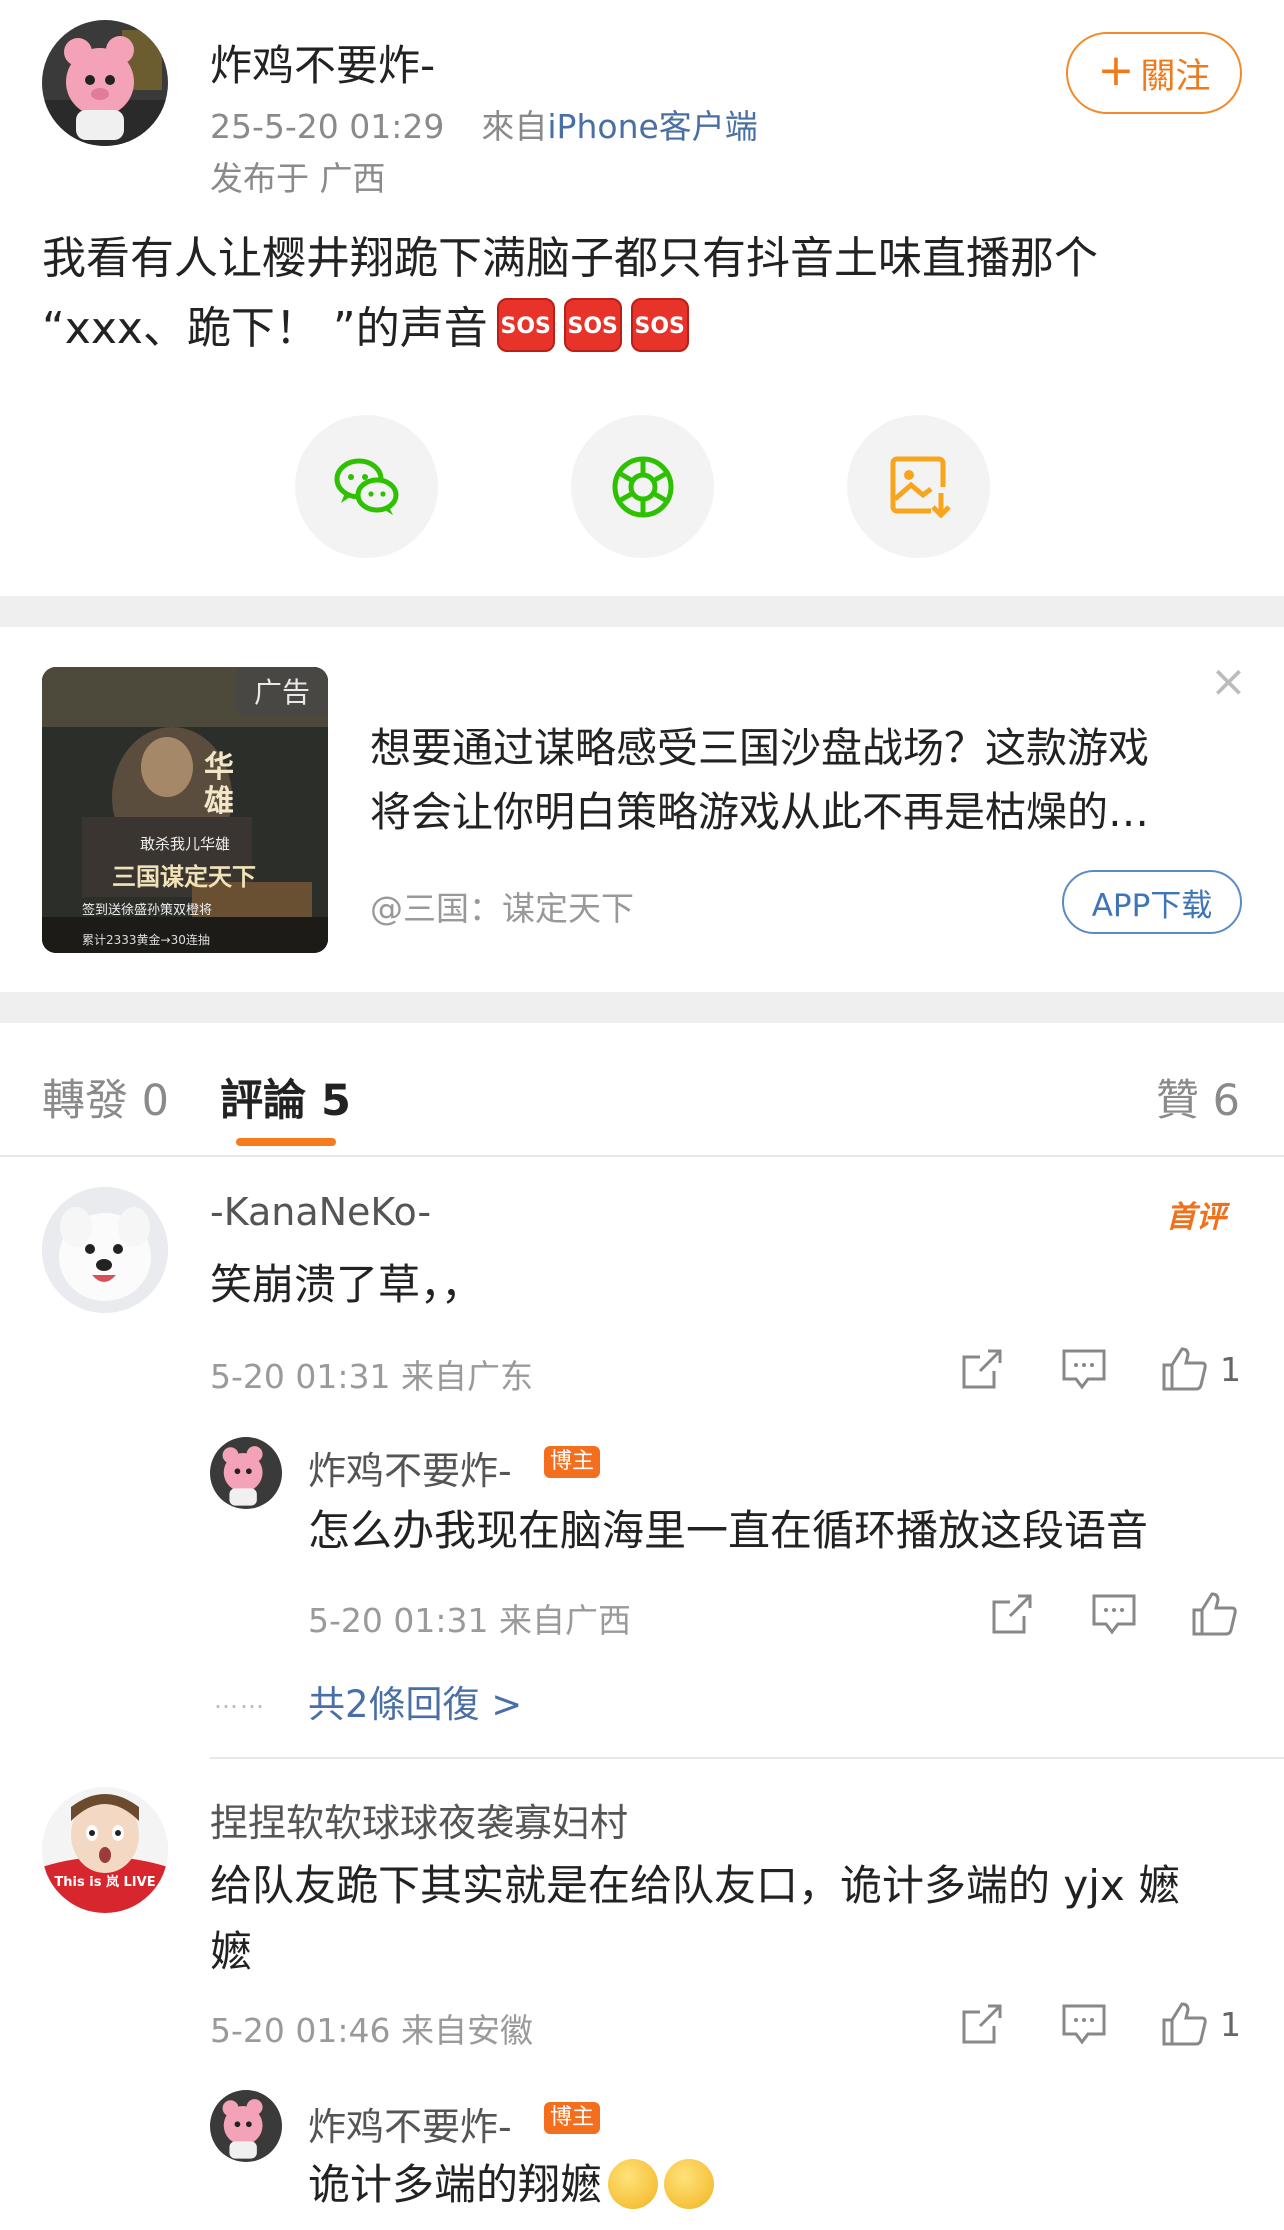 The image size is (1284, 2230). I want to click on comment-text: 给队友跪下其实就是在给队友口，诡计多端的 yjx 嬷 嬷, so click(730, 1919).